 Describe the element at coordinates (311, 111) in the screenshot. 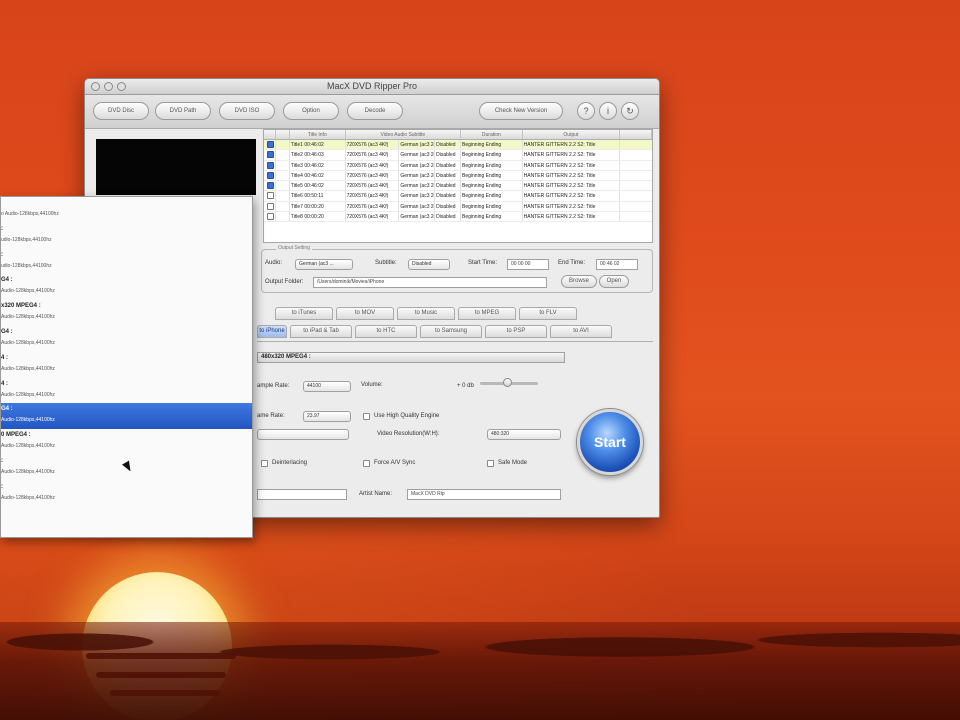

I see `option-button: Option` at that location.